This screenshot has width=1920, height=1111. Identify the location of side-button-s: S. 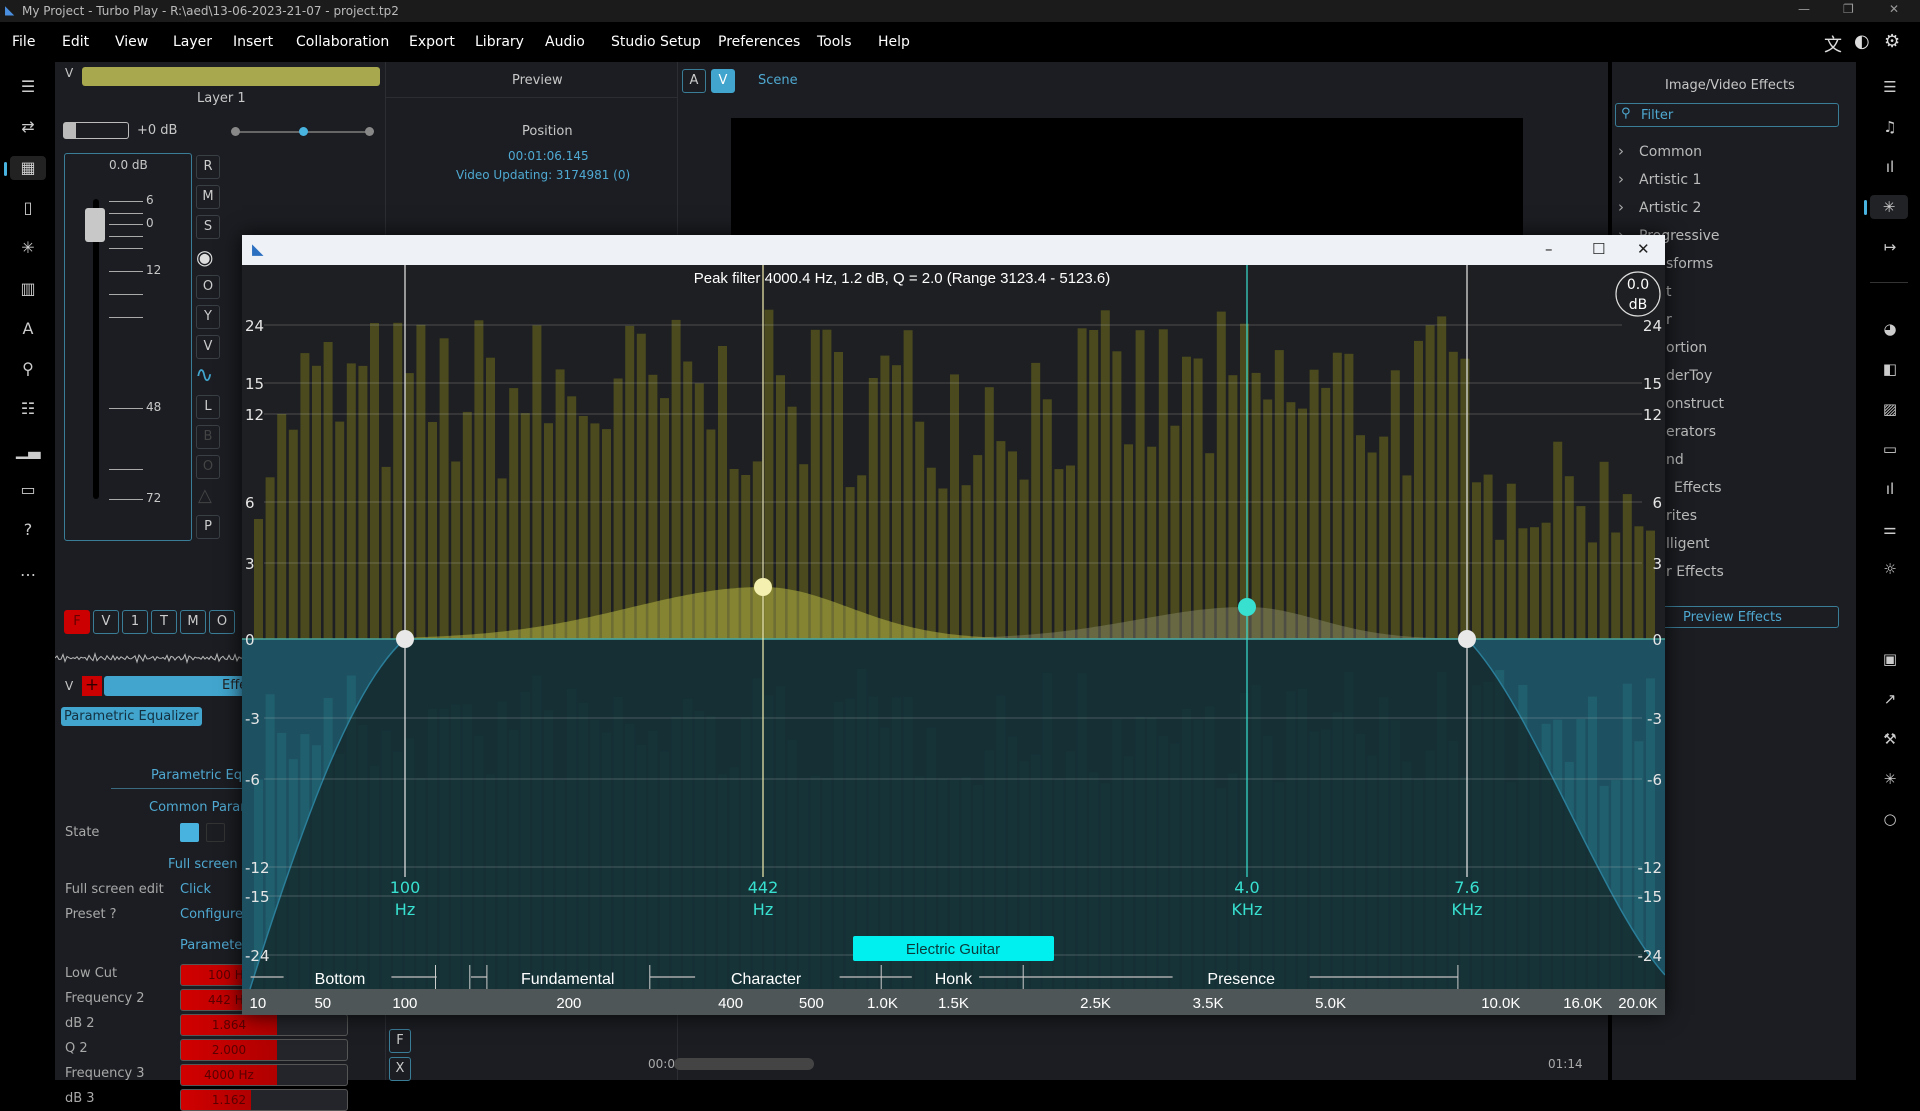
(208, 227).